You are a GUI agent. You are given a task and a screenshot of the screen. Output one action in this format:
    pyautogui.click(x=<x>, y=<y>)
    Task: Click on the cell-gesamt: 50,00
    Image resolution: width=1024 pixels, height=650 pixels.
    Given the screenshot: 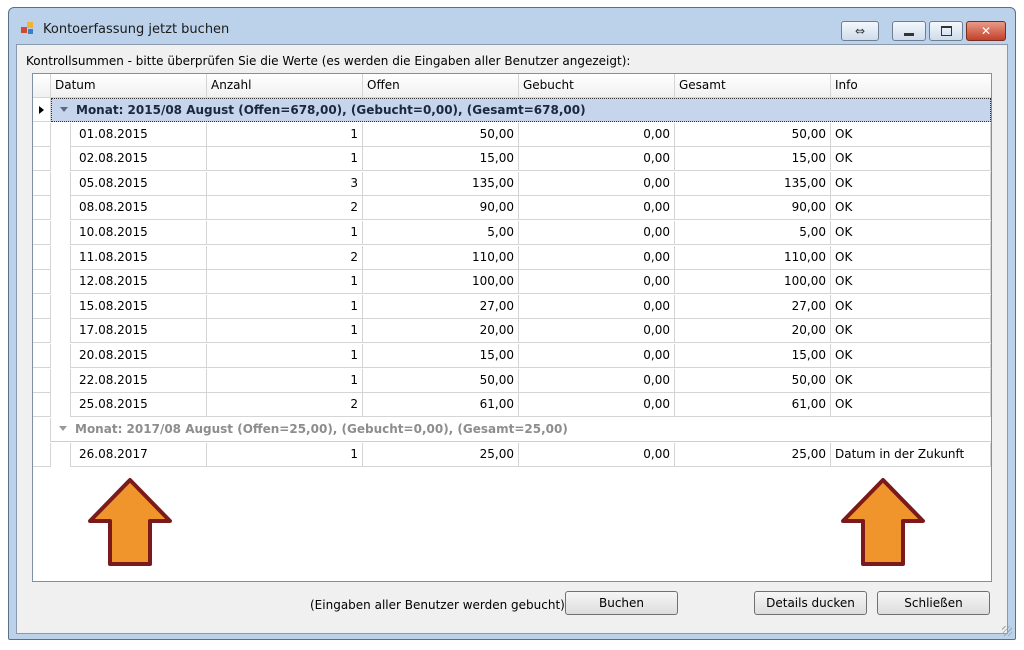 What is the action you would take?
    pyautogui.click(x=753, y=380)
    